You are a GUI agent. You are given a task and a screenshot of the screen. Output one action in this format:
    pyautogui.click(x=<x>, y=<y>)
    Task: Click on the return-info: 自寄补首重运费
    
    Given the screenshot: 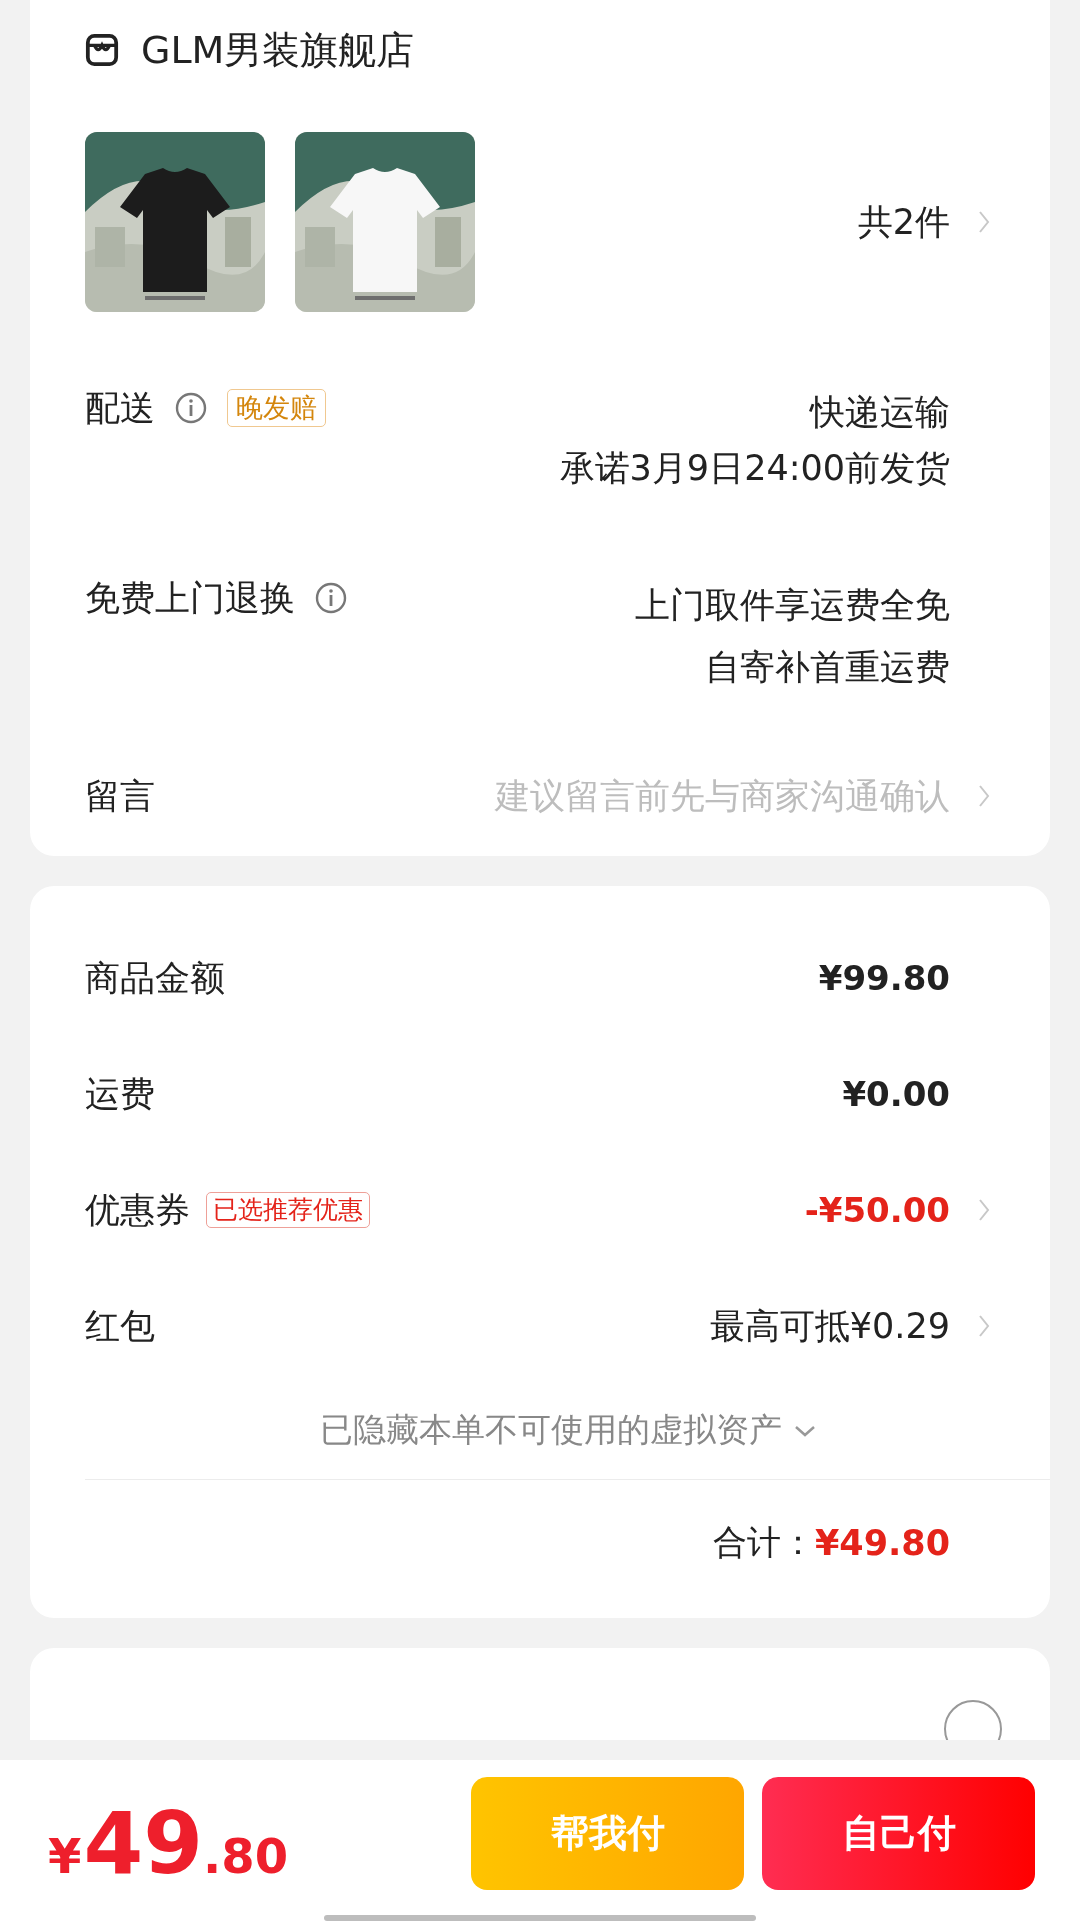 What is the action you would take?
    pyautogui.click(x=827, y=667)
    